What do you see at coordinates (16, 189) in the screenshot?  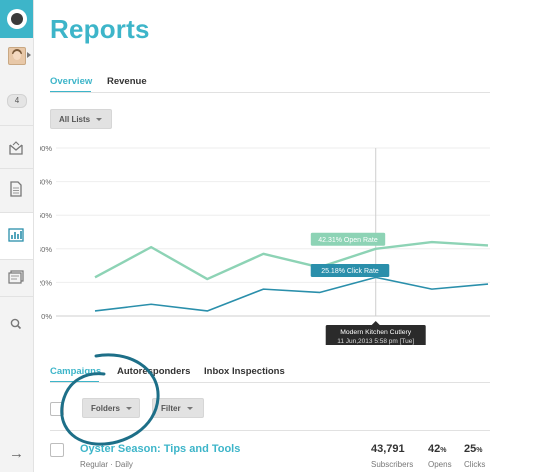 I see `templates-document-icon` at bounding box center [16, 189].